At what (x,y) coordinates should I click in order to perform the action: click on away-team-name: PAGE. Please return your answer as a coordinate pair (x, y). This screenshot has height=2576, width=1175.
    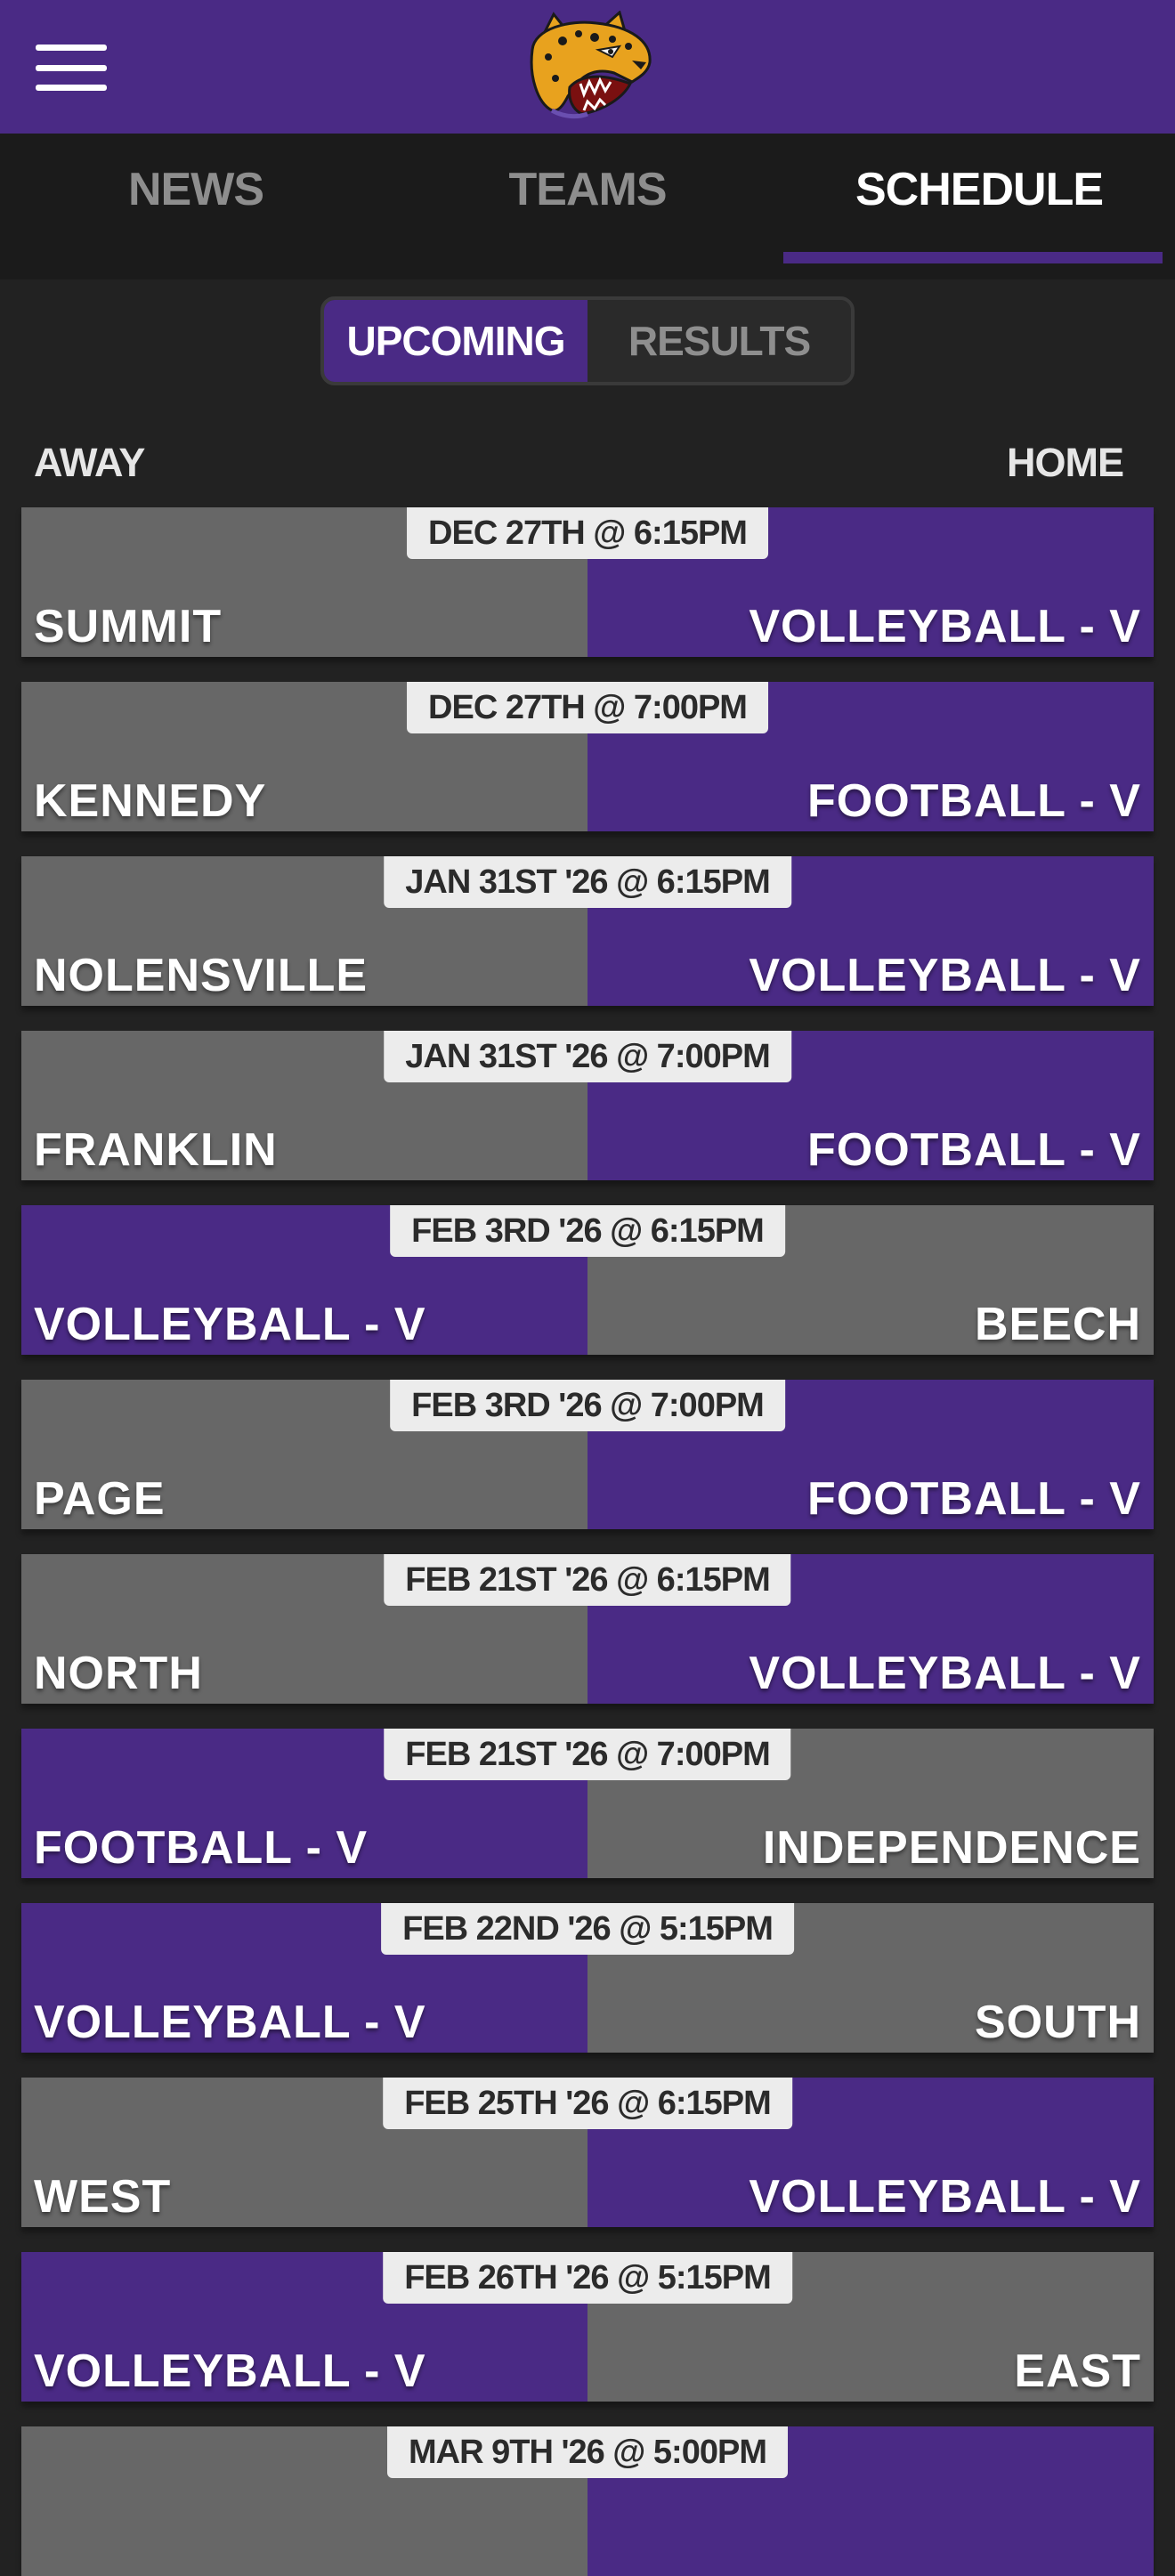
    Looking at the image, I should click on (100, 1499).